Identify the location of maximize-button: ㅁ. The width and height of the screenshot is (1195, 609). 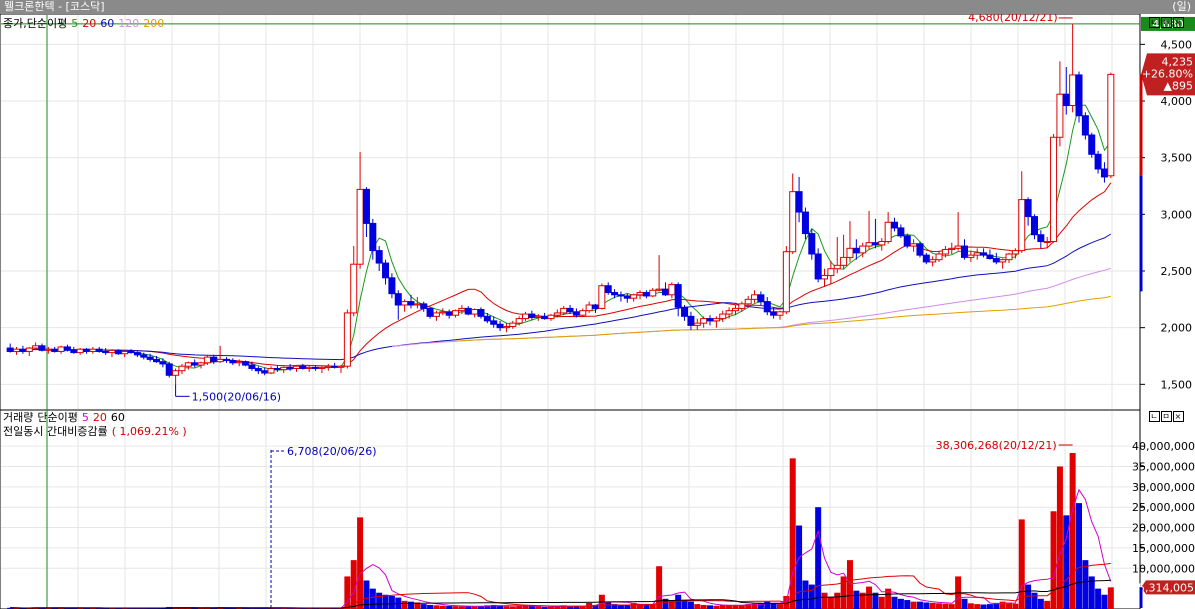
(1166, 22).